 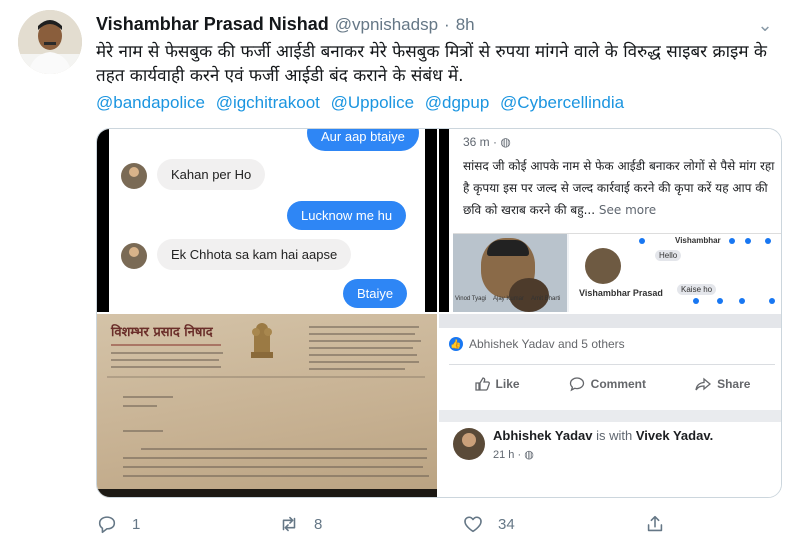 I want to click on chat-bubble-received: Kahan per Ho, so click(x=211, y=174).